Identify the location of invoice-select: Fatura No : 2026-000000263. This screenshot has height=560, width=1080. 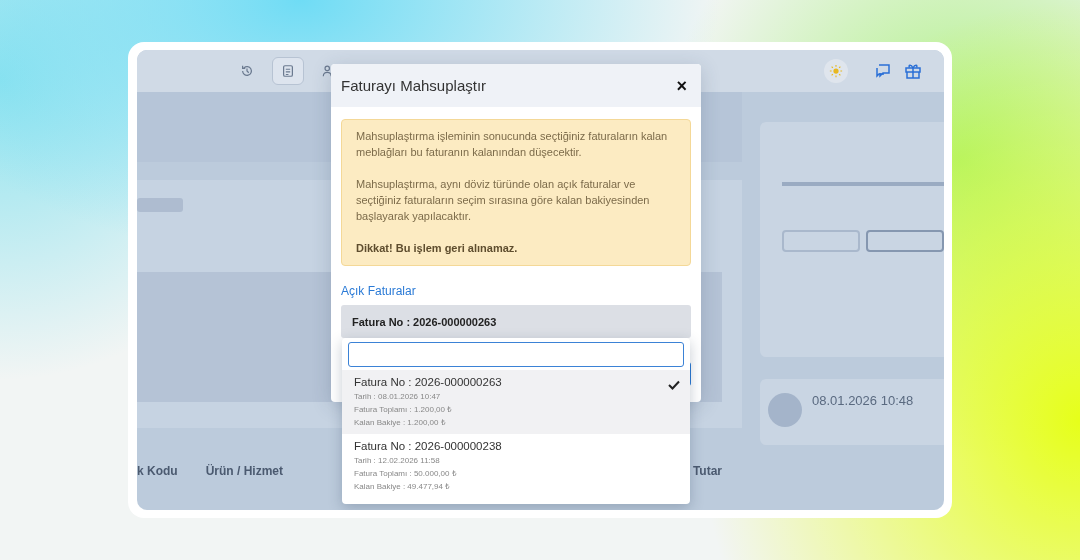
(516, 321).